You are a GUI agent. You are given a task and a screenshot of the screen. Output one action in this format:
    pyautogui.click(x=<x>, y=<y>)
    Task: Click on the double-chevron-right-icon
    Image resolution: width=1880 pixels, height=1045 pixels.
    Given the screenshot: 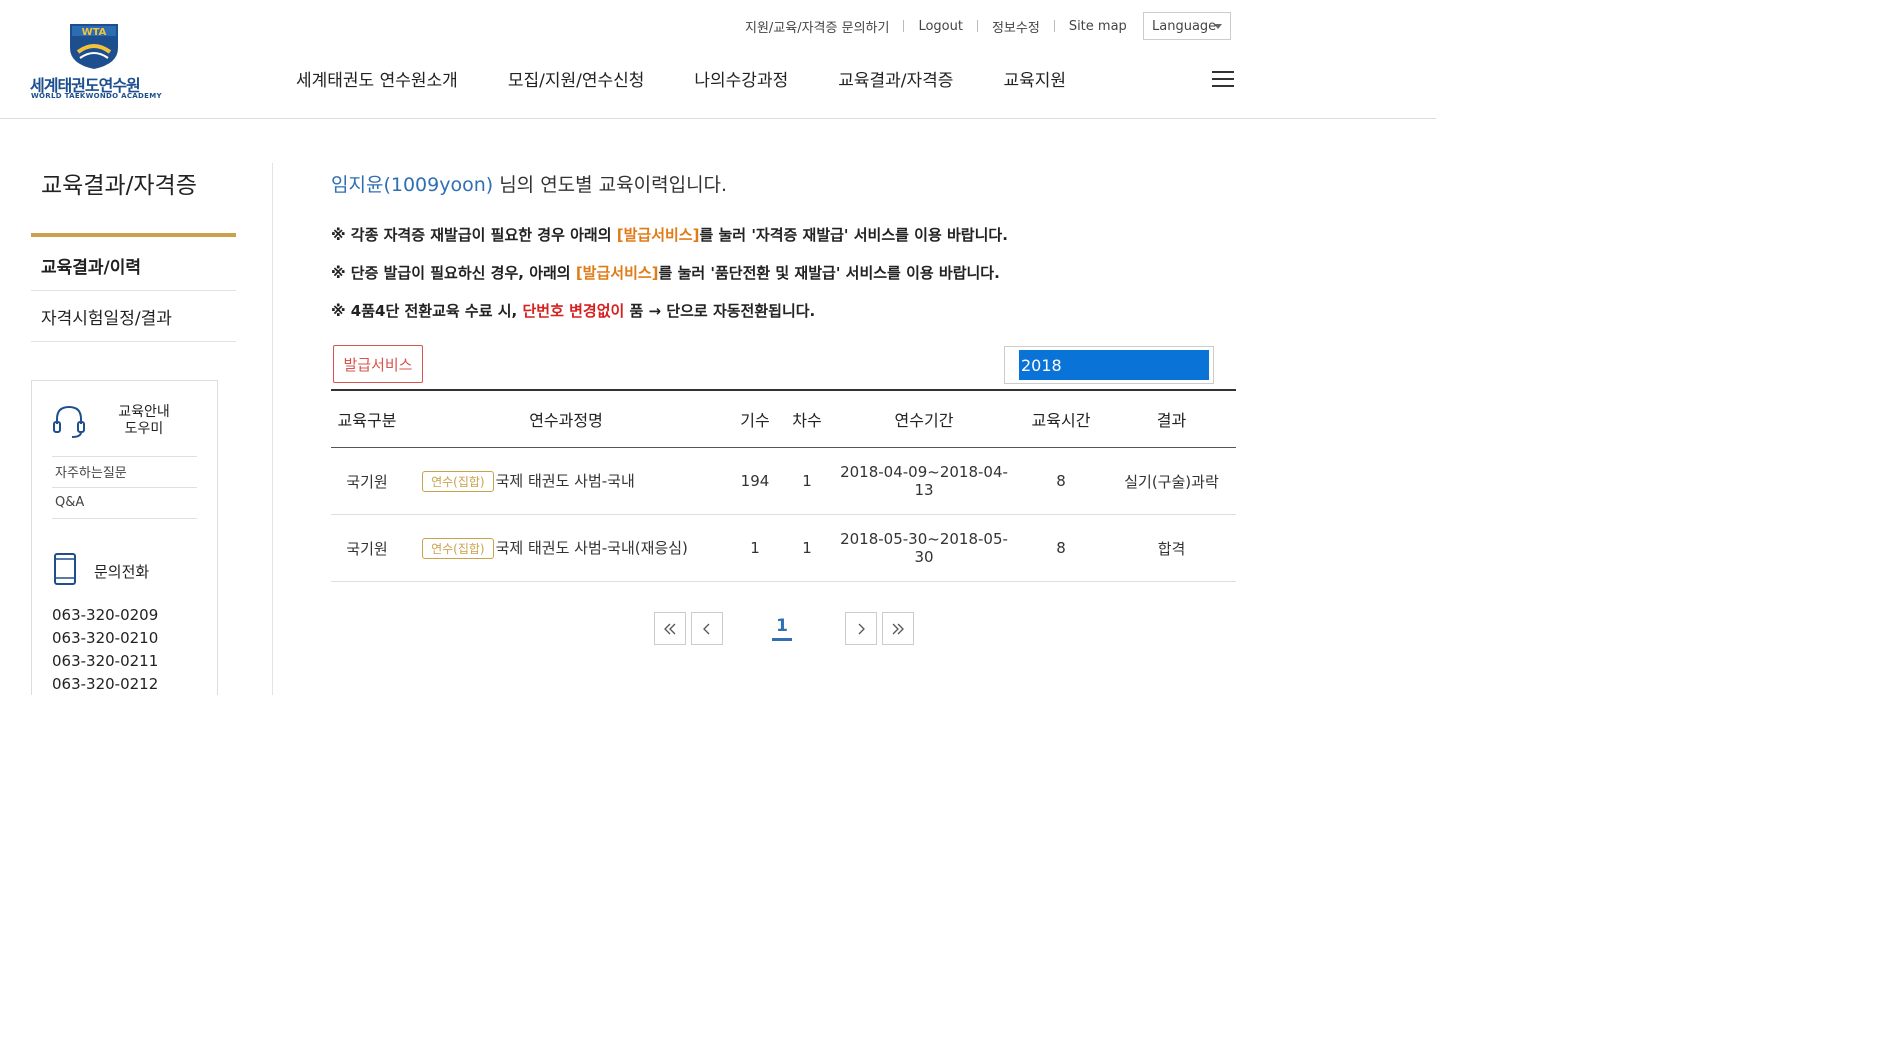 What is the action you would take?
    pyautogui.click(x=898, y=628)
    